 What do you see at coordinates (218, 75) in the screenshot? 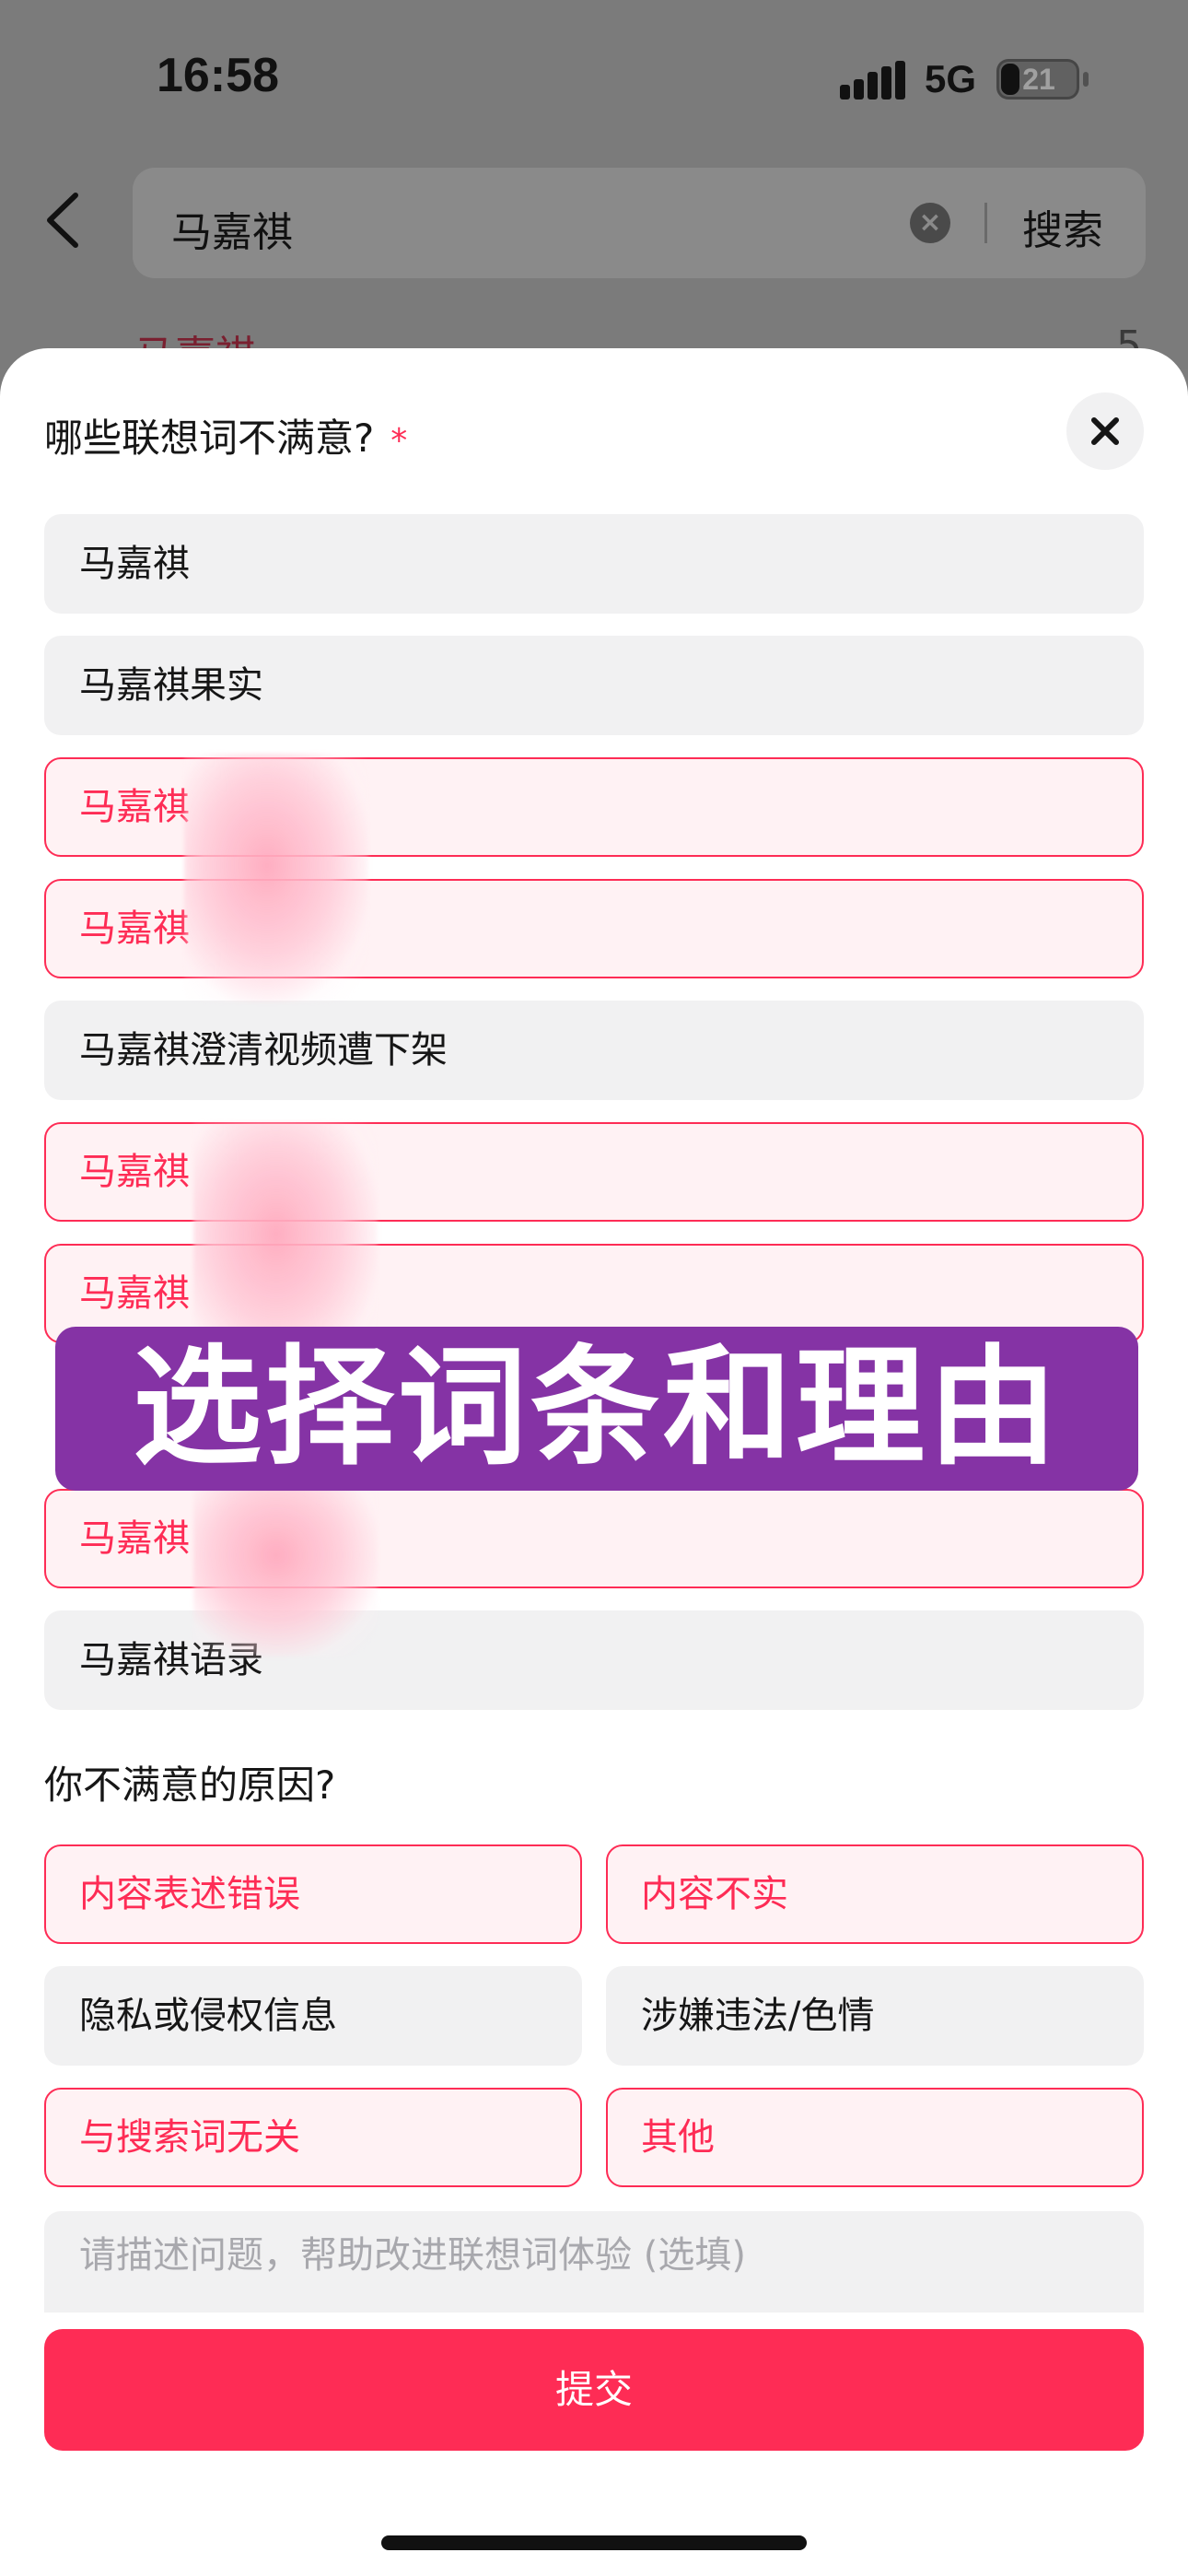
I see `status-time: 16:58` at bounding box center [218, 75].